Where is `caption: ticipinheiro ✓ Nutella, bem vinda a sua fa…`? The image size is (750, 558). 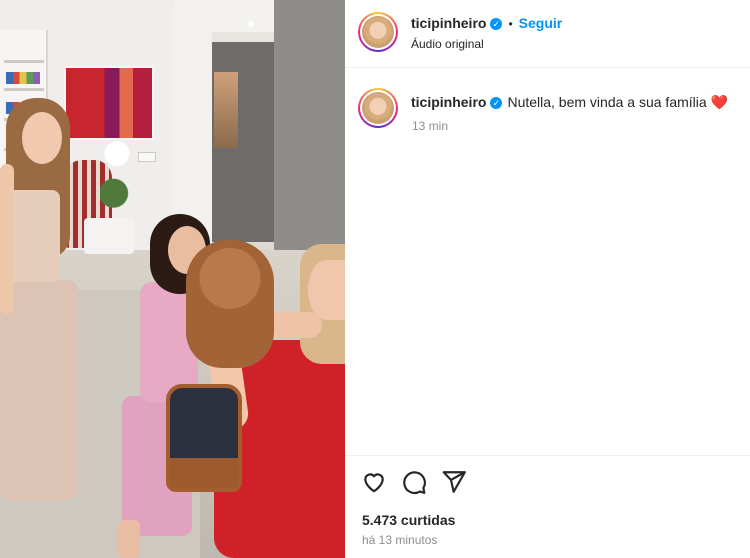 caption: ticipinheiro ✓ Nutella, bem vinda a sua fa… is located at coordinates (547, 112).